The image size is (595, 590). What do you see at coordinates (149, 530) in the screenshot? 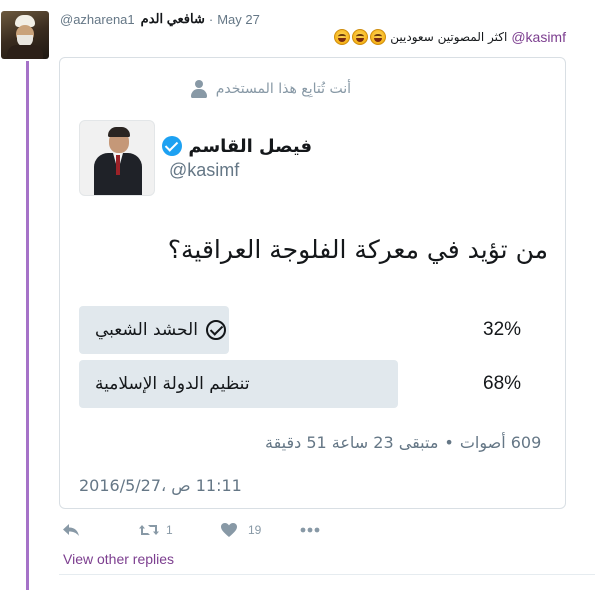
I see `retweet-icon` at bounding box center [149, 530].